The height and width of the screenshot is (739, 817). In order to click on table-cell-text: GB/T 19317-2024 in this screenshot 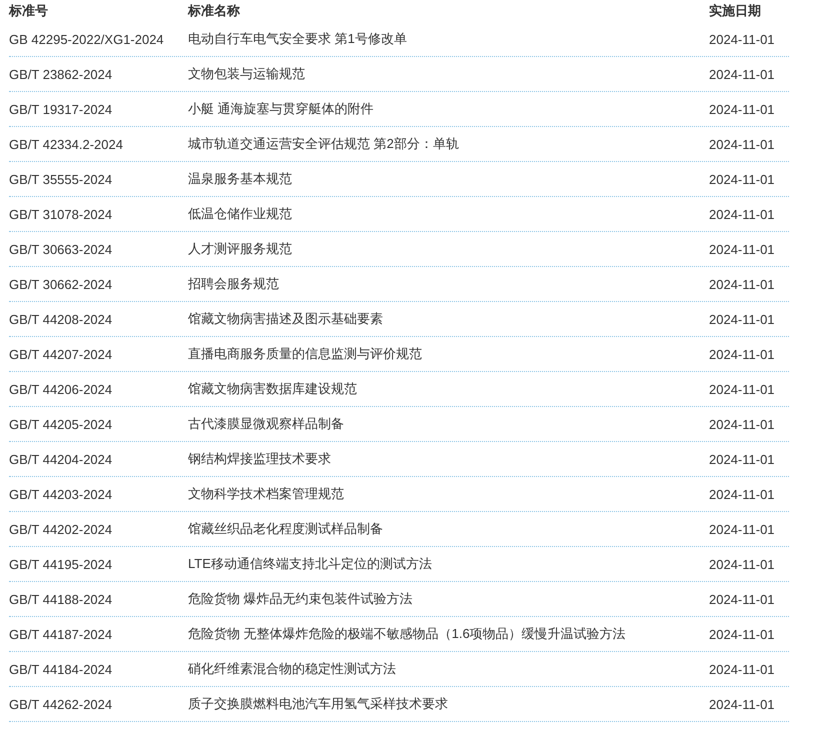, I will do `click(61, 109)`.